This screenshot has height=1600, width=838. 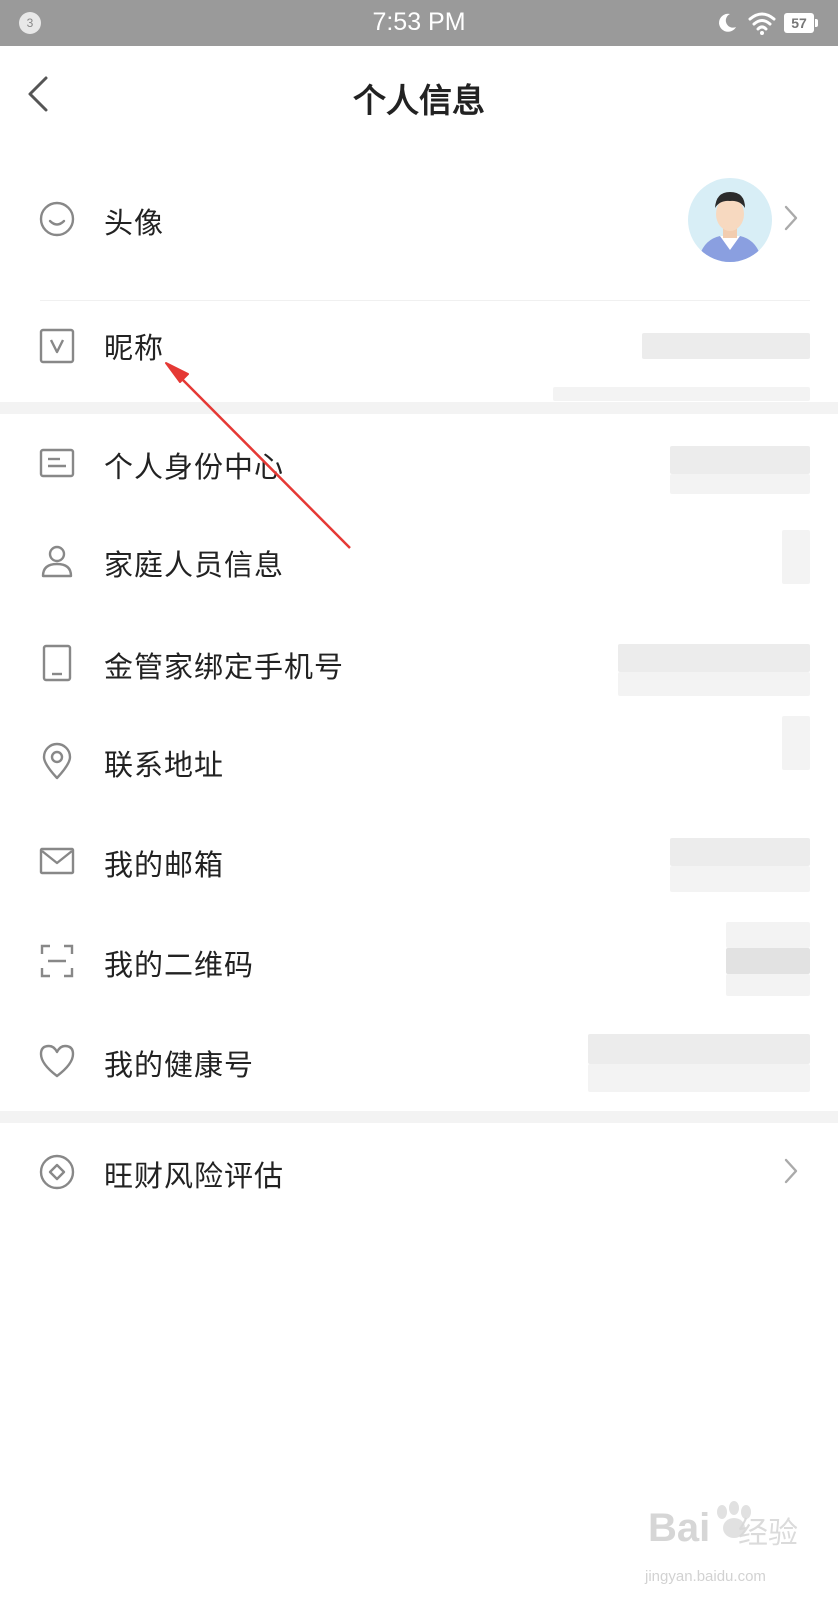 I want to click on row-nickname: 昵称, so click(x=419, y=353).